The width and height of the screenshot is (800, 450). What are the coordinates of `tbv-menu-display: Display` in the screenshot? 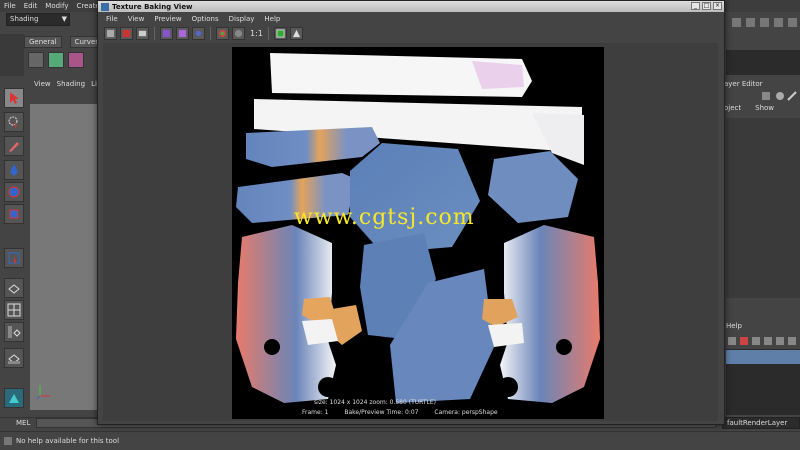 It's located at (242, 19).